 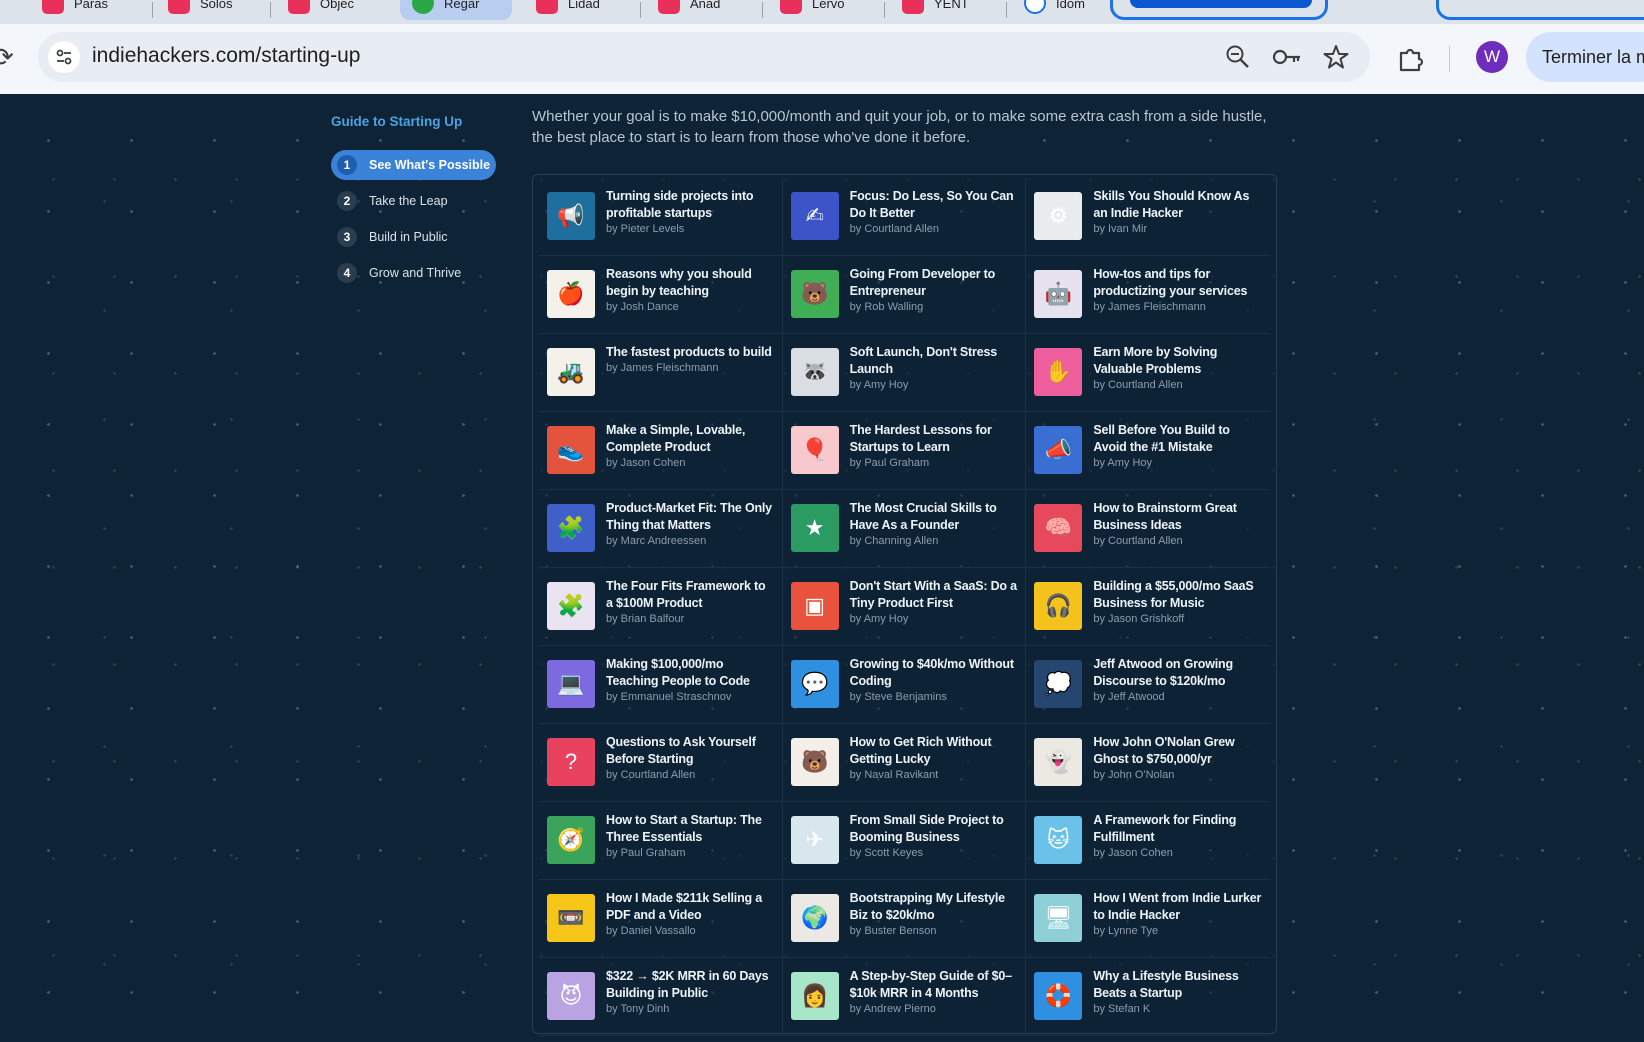 I want to click on browser-tab: Regar, so click(x=456, y=10).